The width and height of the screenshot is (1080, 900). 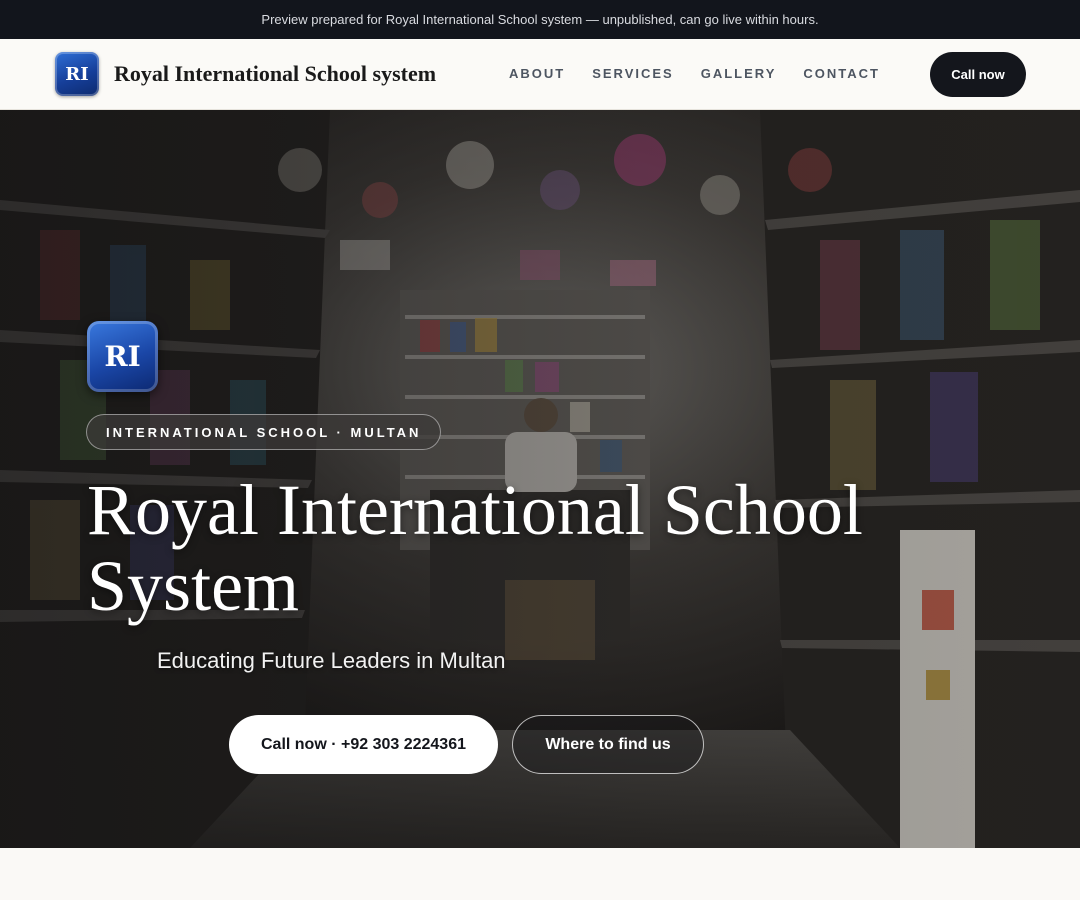 What do you see at coordinates (275, 74) in the screenshot?
I see `brand-name: Royal International School system` at bounding box center [275, 74].